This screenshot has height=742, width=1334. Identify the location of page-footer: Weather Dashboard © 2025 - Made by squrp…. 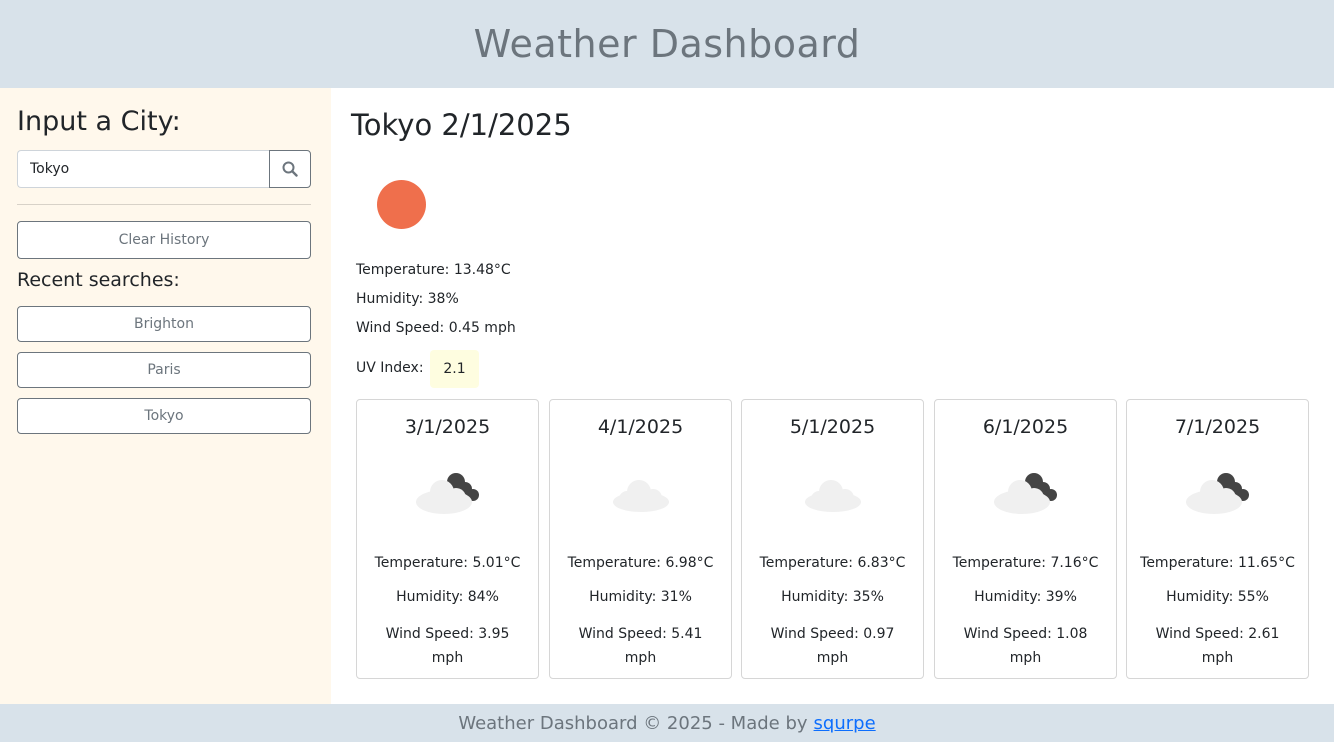
(667, 723).